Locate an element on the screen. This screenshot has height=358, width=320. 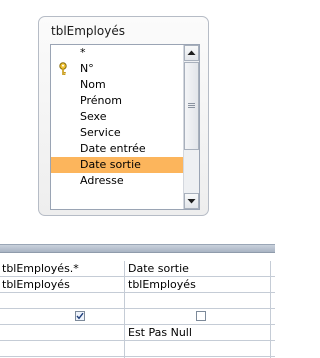
field-item-service: Service is located at coordinates (118, 133).